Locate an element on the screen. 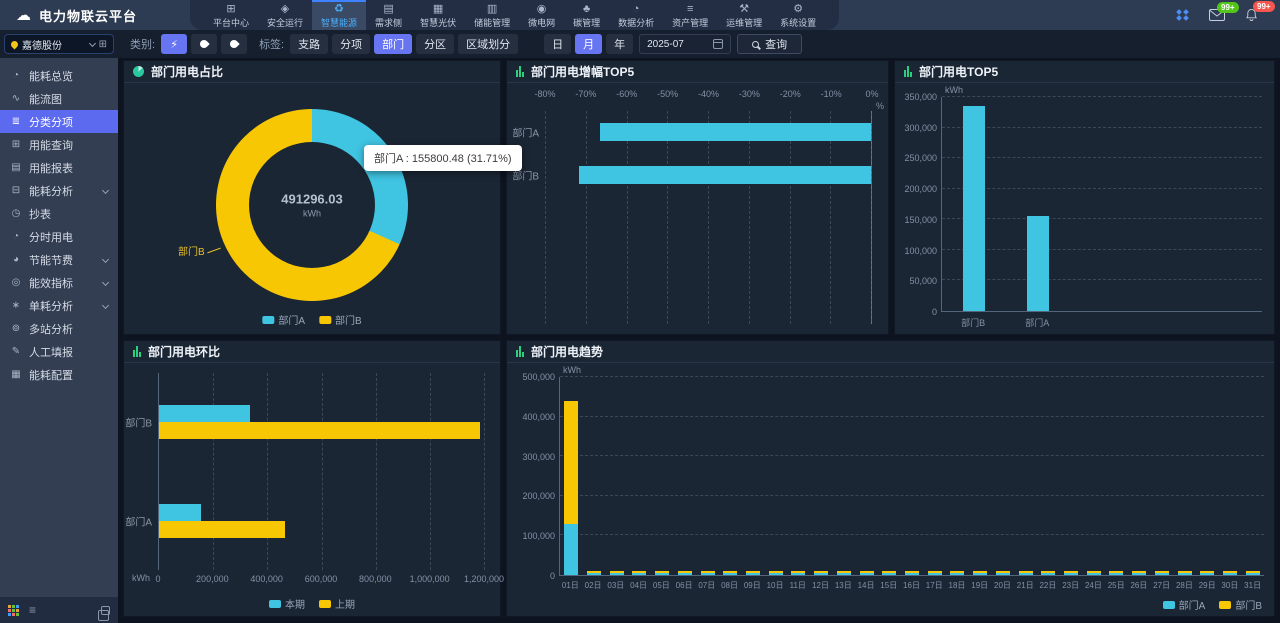 The height and width of the screenshot is (623, 1280). bar-08日-部门B is located at coordinates (730, 572).